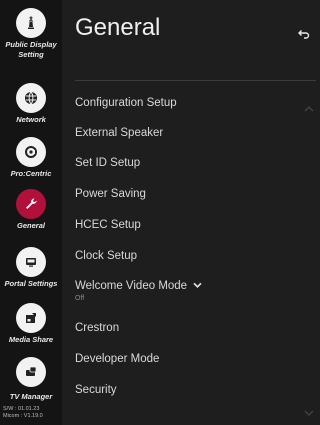 This screenshot has width=320, height=425. What do you see at coordinates (31, 49) in the screenshot?
I see `sidebar-item-label: Public Display Setting` at bounding box center [31, 49].